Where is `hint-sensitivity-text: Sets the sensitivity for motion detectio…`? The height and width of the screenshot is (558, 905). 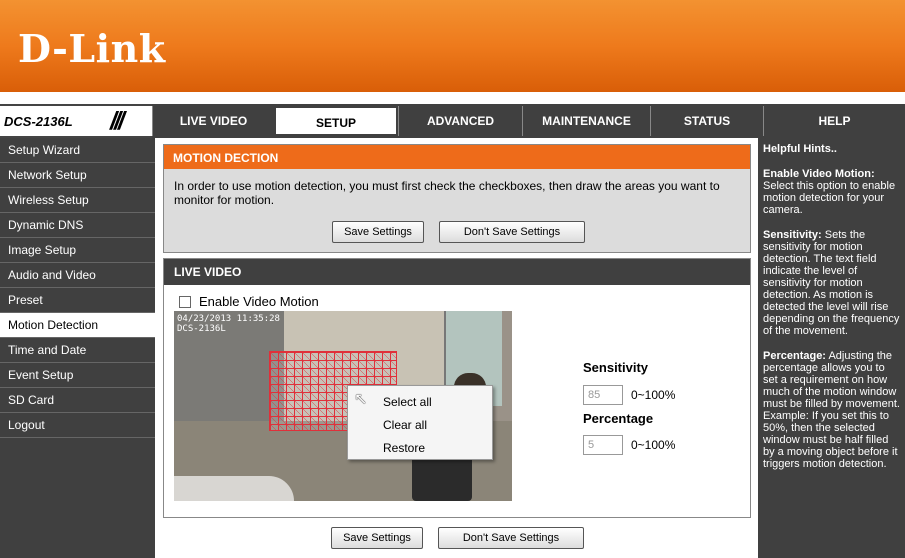
hint-sensitivity-text: Sets the sensitivity for motion detectio… is located at coordinates (831, 283).